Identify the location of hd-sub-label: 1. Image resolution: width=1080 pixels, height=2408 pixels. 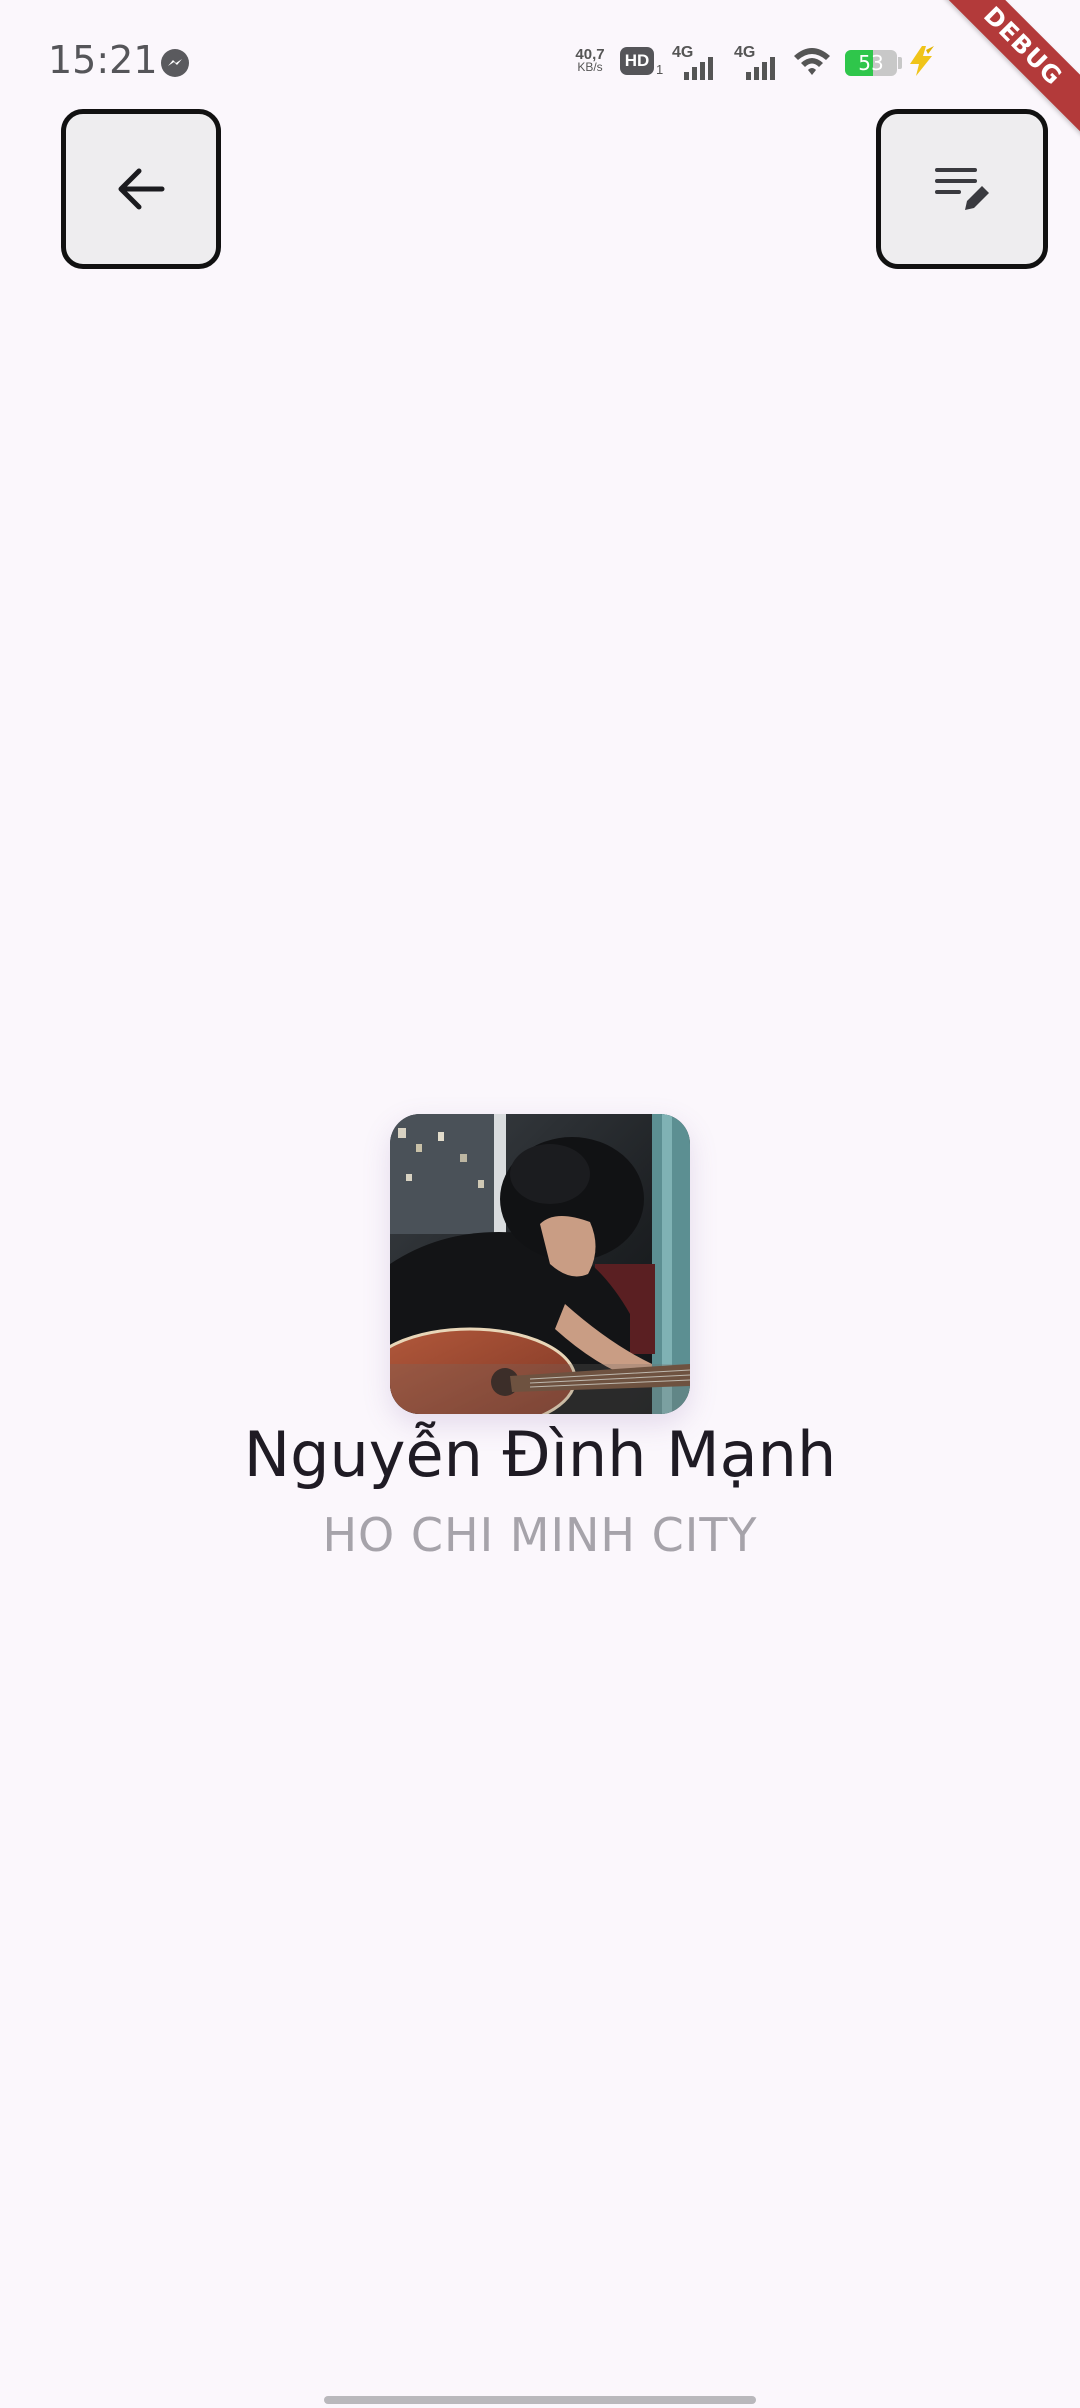
(660, 69).